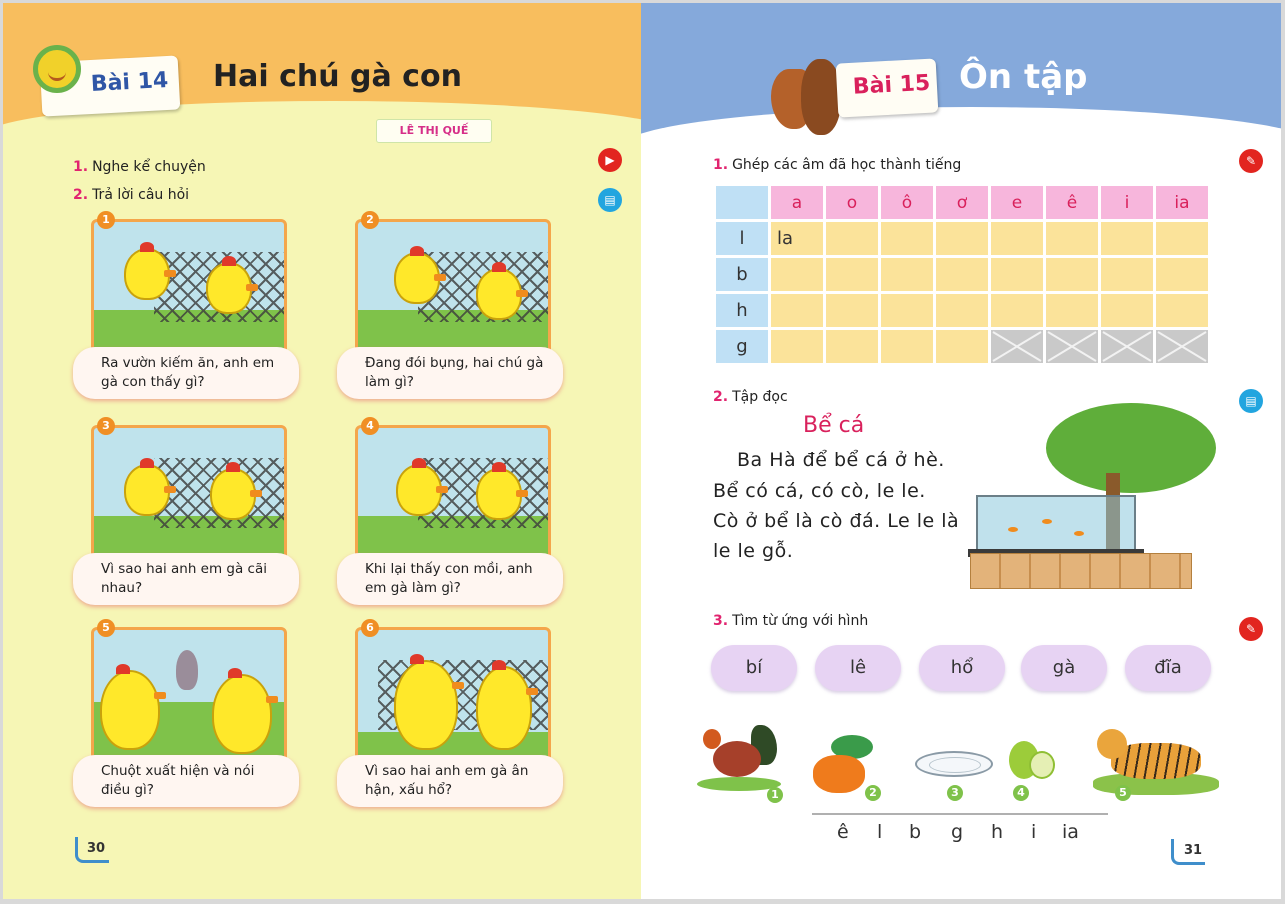  Describe the element at coordinates (1017, 346) in the screenshot. I see `crossed-out-cell` at that location.